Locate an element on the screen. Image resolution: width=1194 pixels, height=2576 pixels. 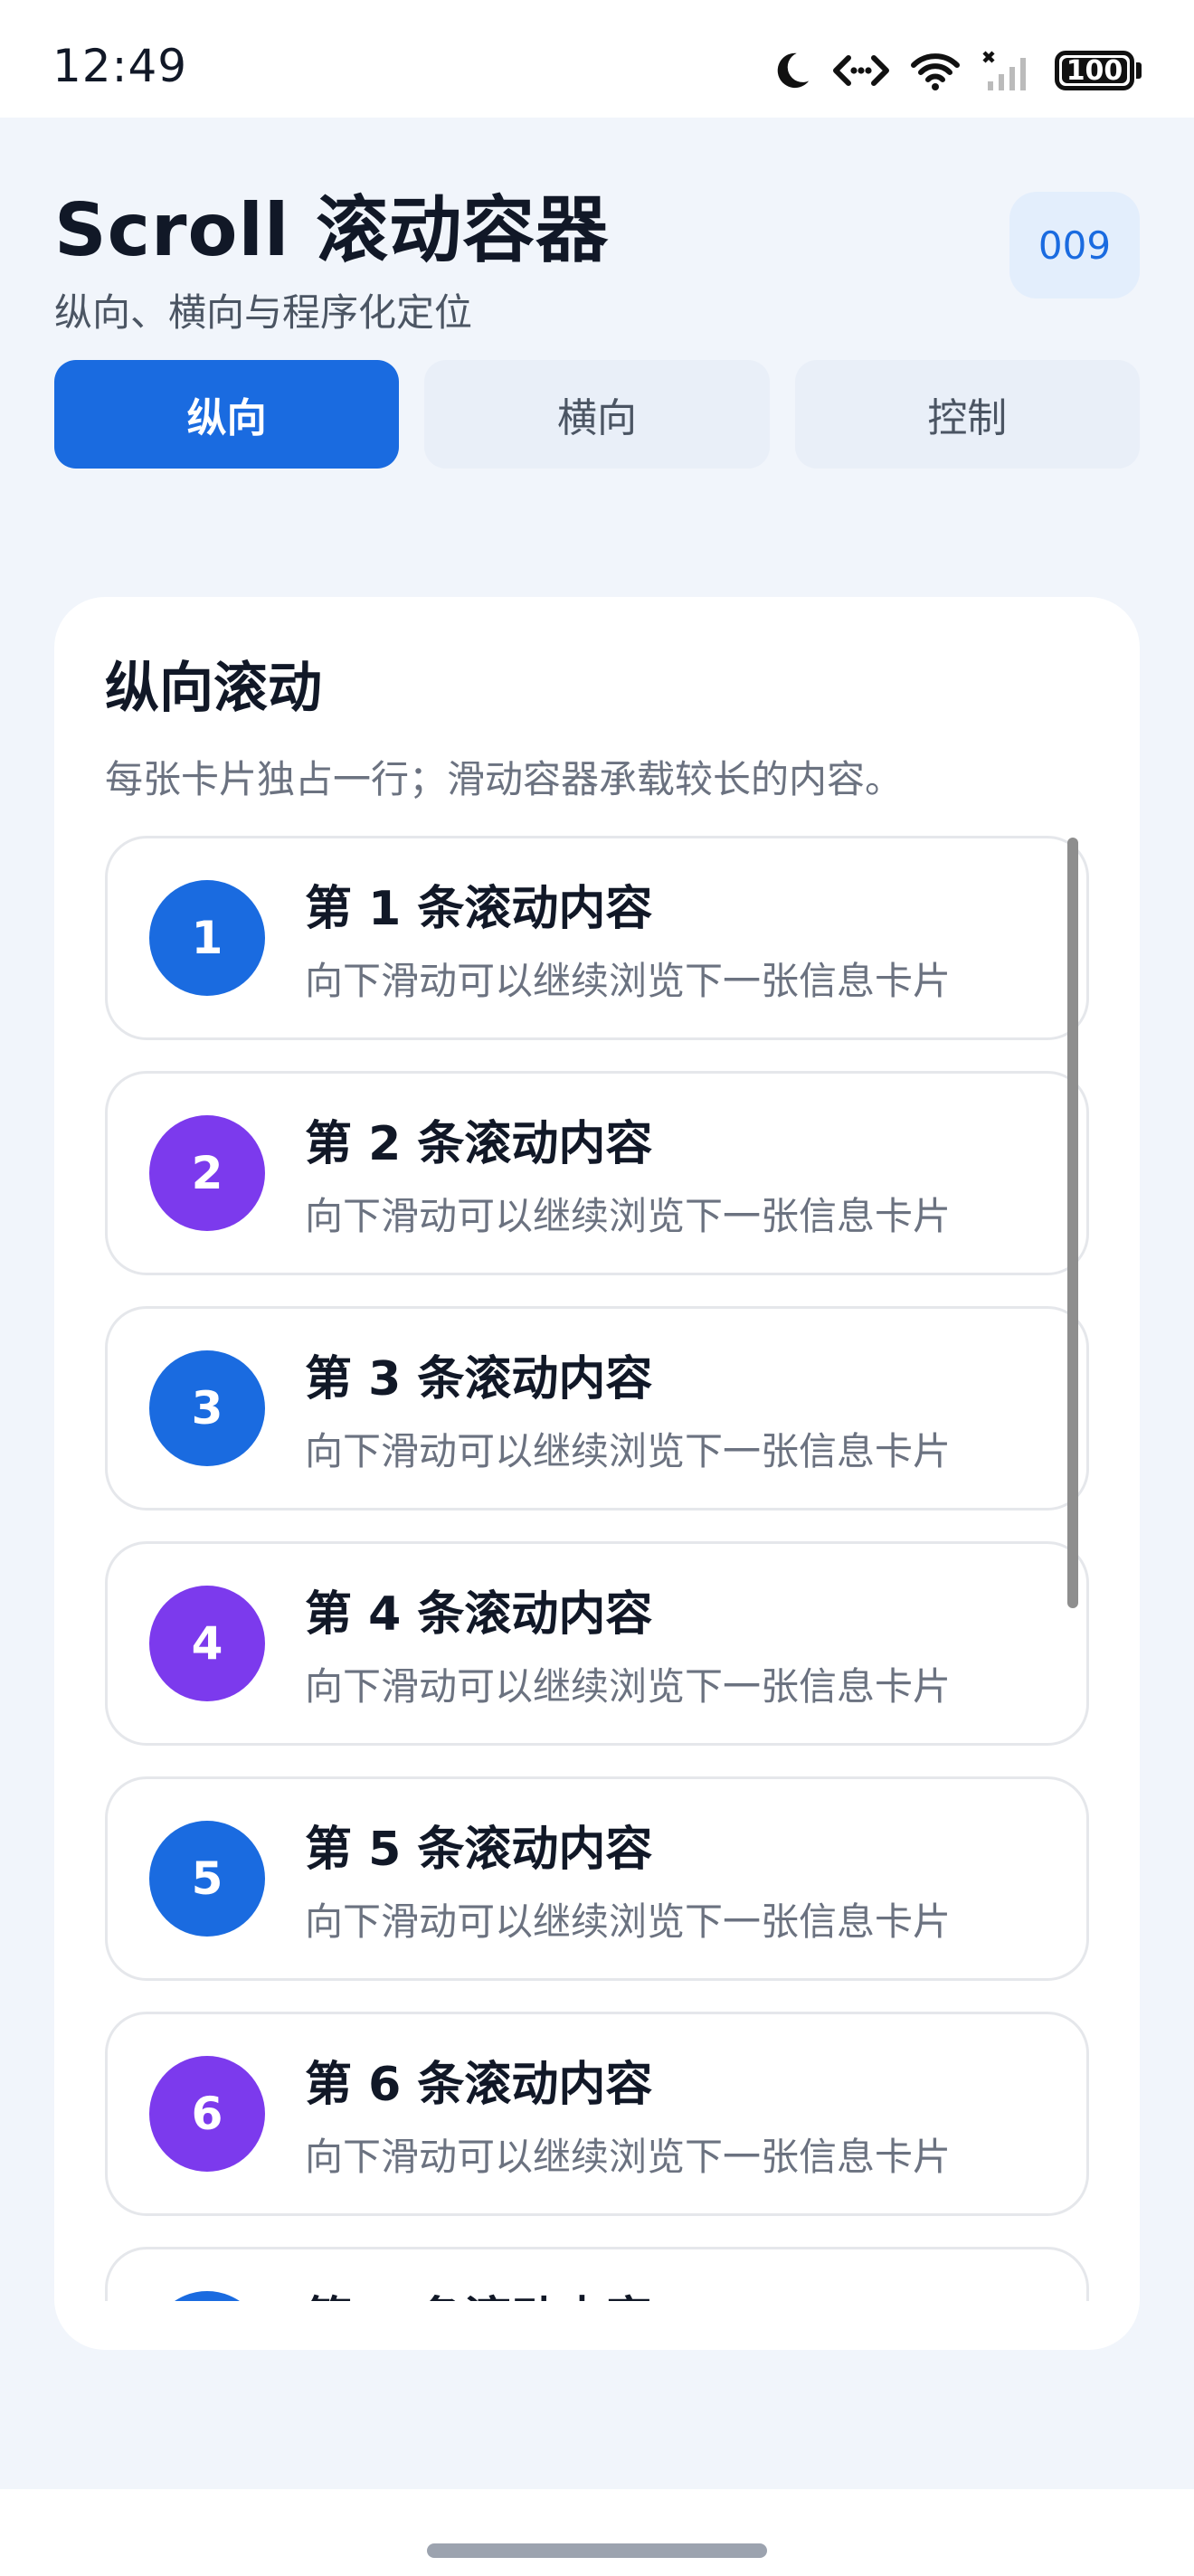
item-number-badge: 3 is located at coordinates (207, 1408).